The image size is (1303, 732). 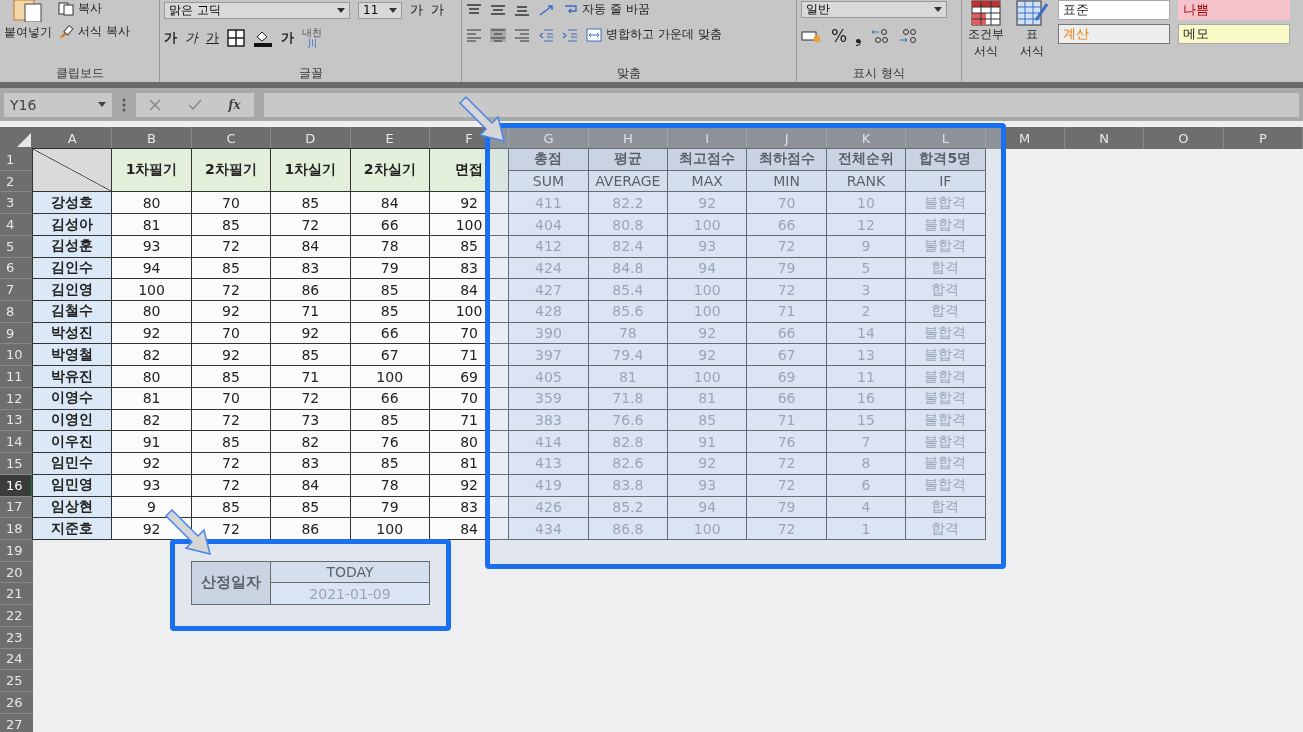 What do you see at coordinates (234, 104) in the screenshot?
I see `insert-function-button: fx` at bounding box center [234, 104].